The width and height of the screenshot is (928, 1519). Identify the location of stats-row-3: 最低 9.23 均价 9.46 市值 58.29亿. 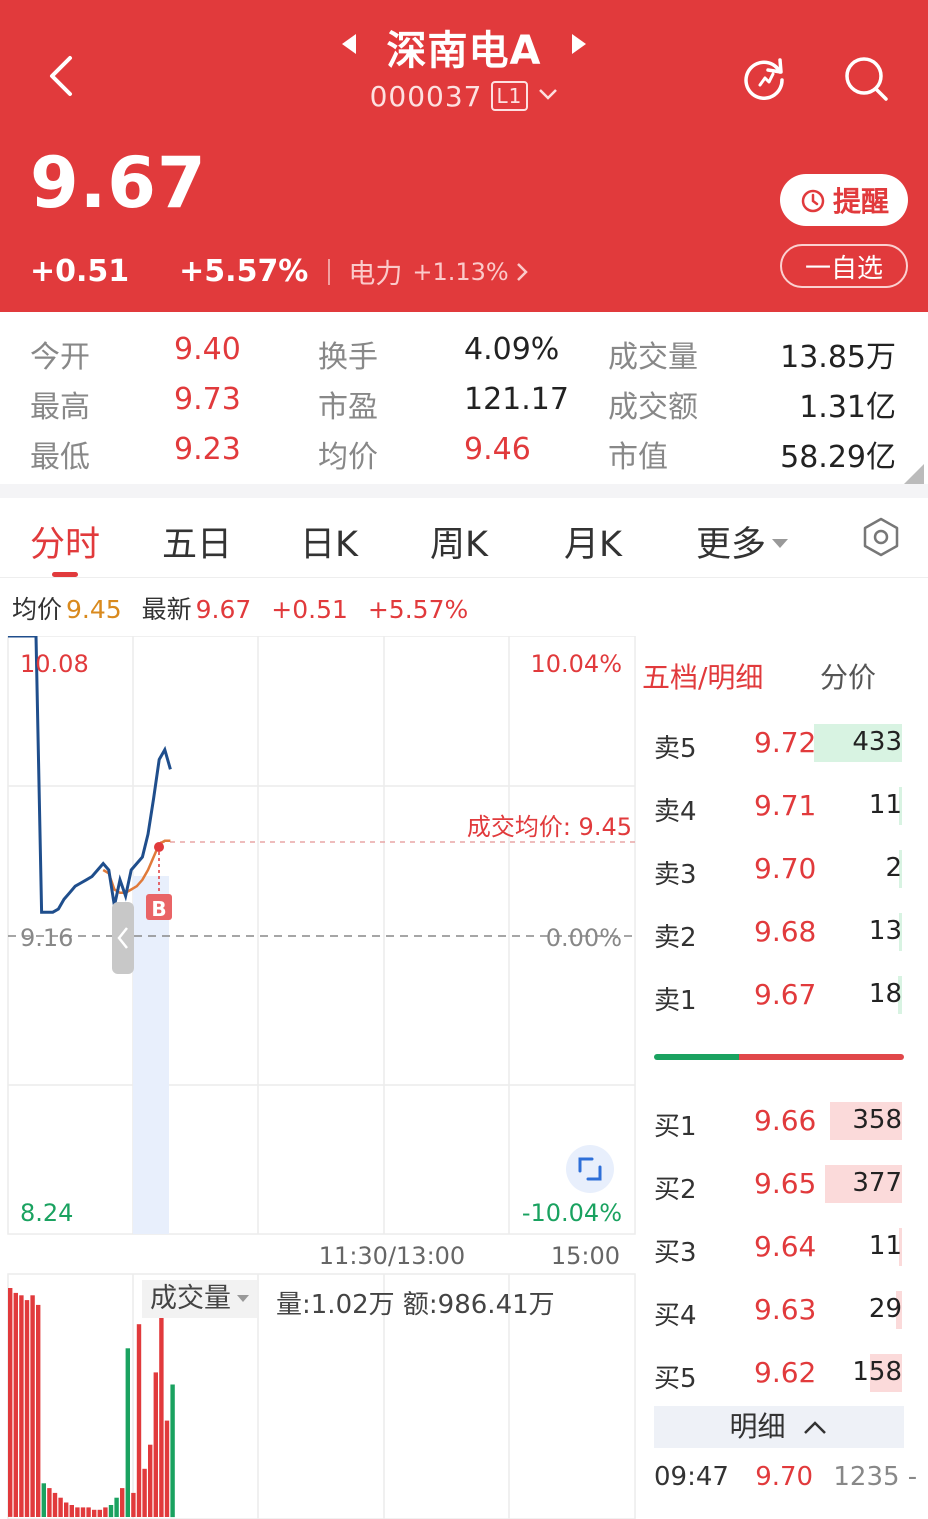
(464, 449).